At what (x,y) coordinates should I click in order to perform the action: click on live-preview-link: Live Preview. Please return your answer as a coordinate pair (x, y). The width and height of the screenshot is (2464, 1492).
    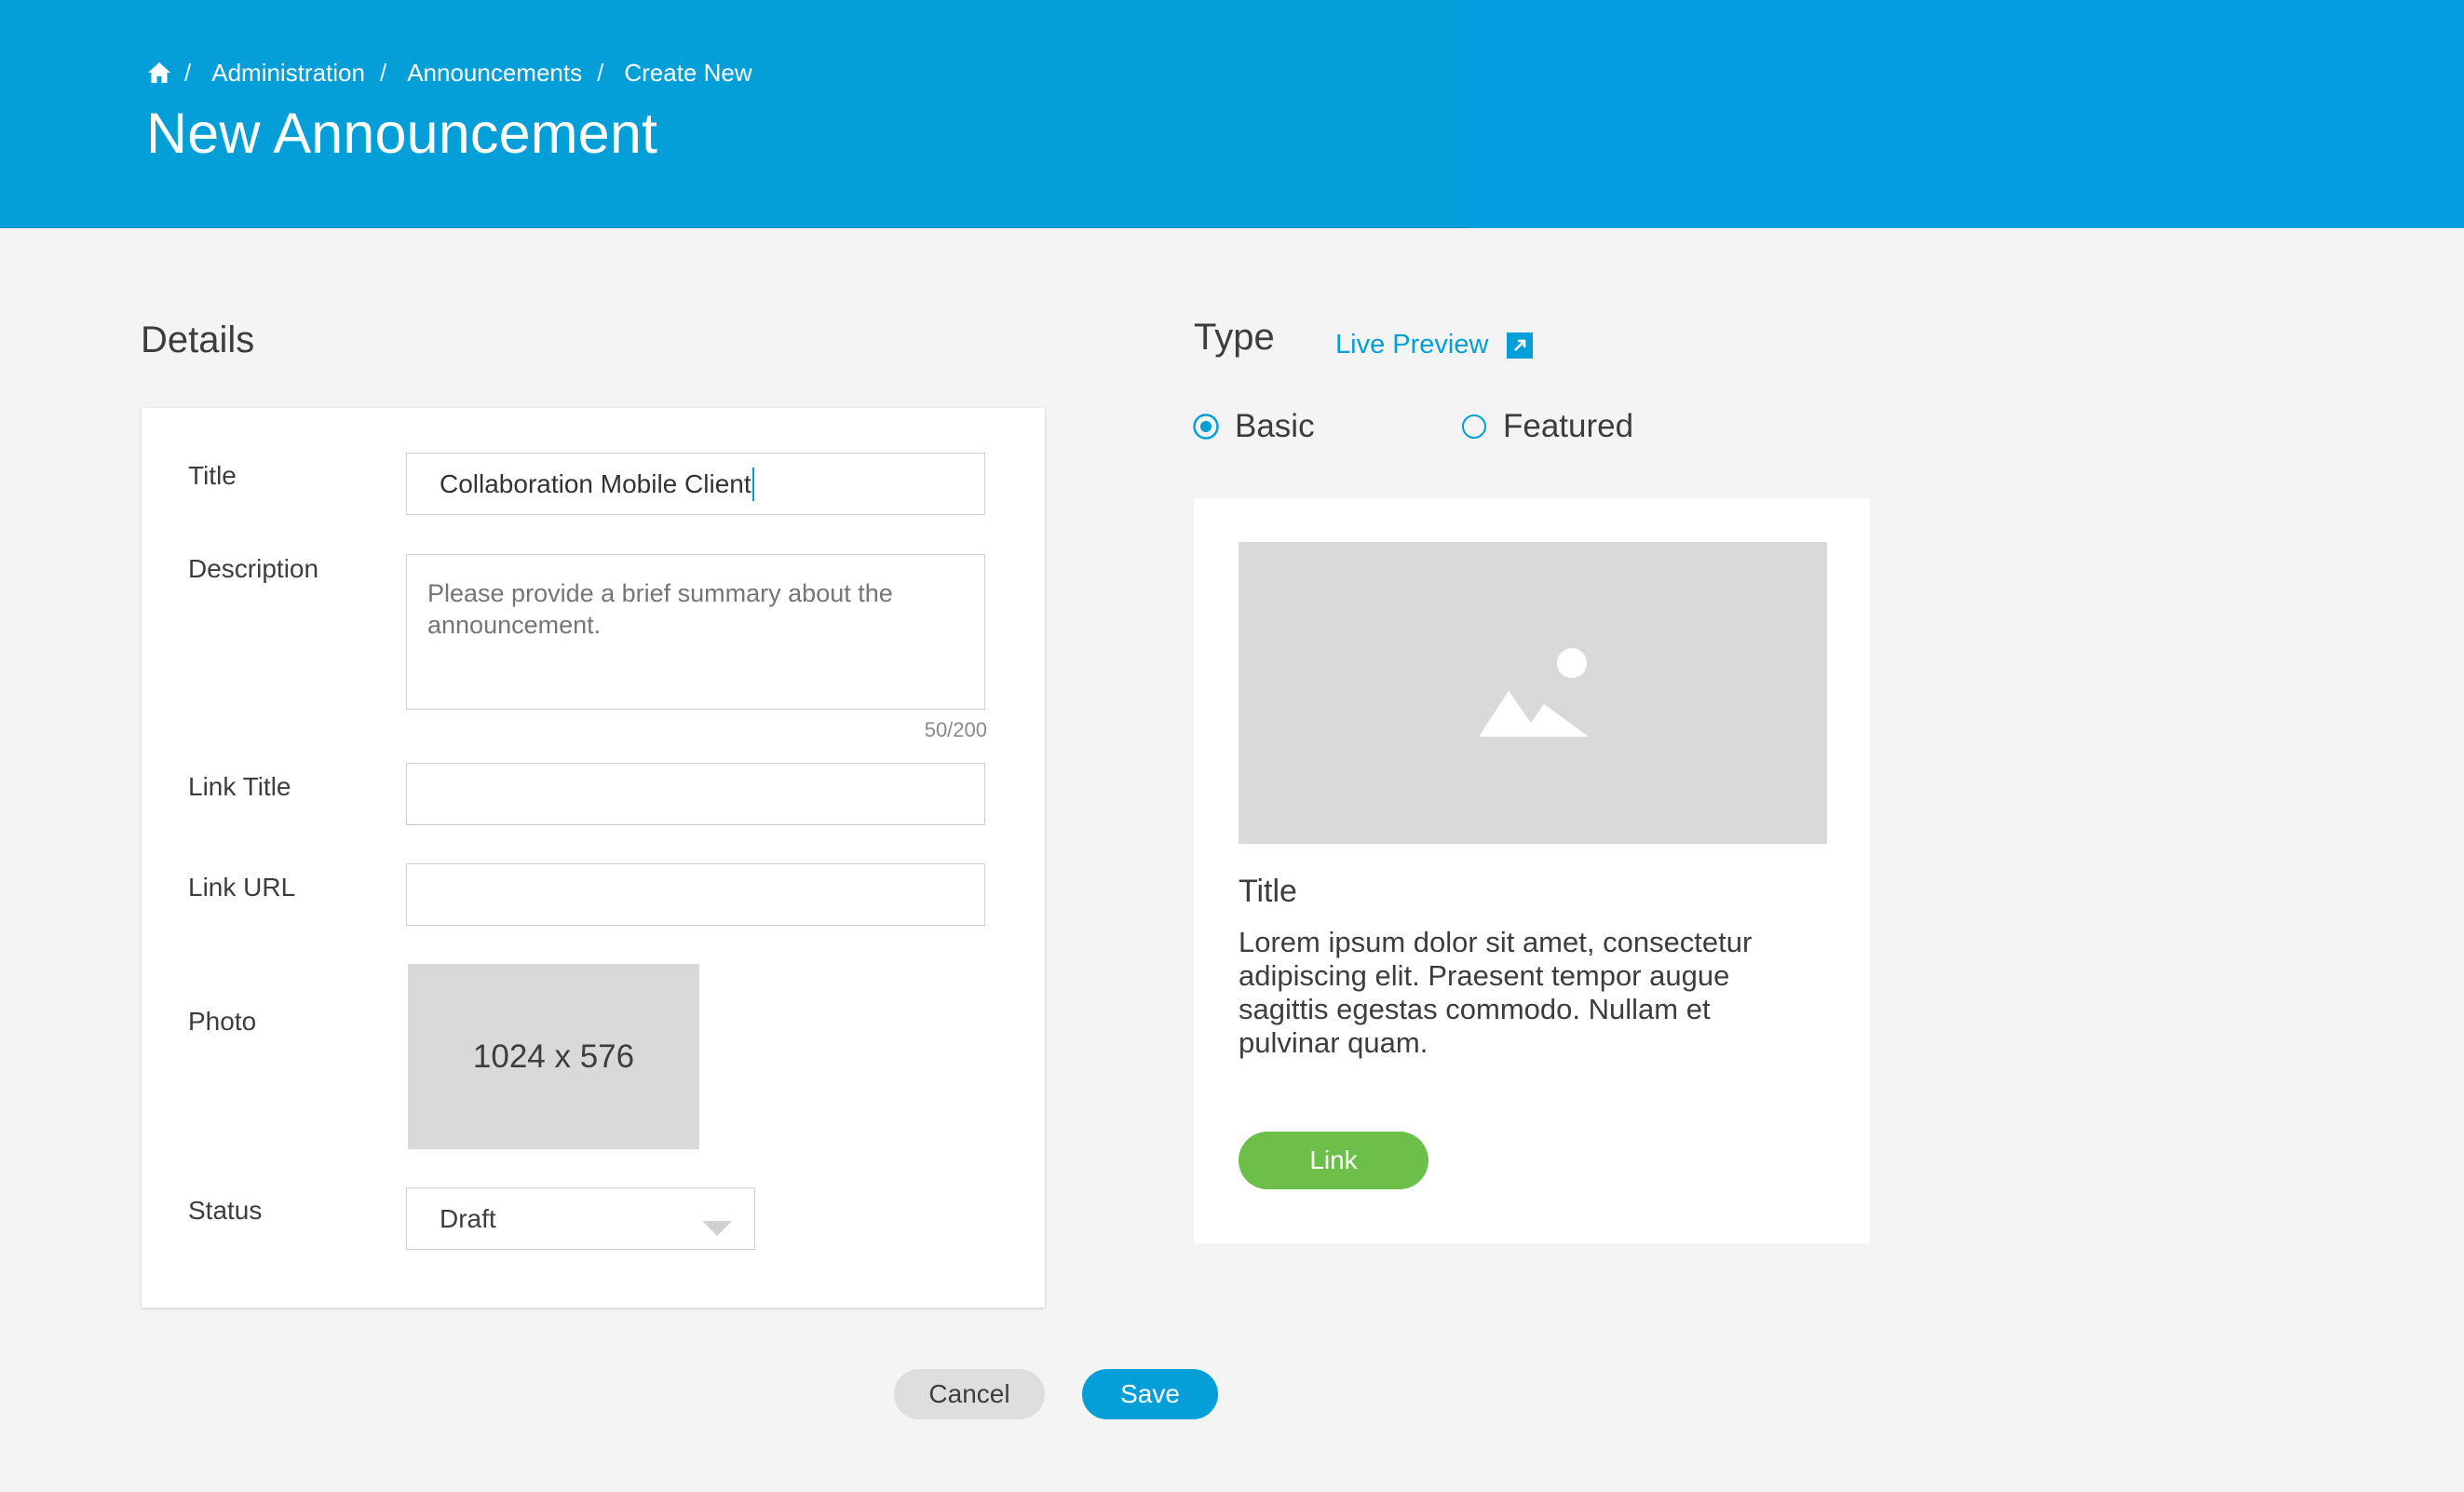
    Looking at the image, I should click on (1434, 345).